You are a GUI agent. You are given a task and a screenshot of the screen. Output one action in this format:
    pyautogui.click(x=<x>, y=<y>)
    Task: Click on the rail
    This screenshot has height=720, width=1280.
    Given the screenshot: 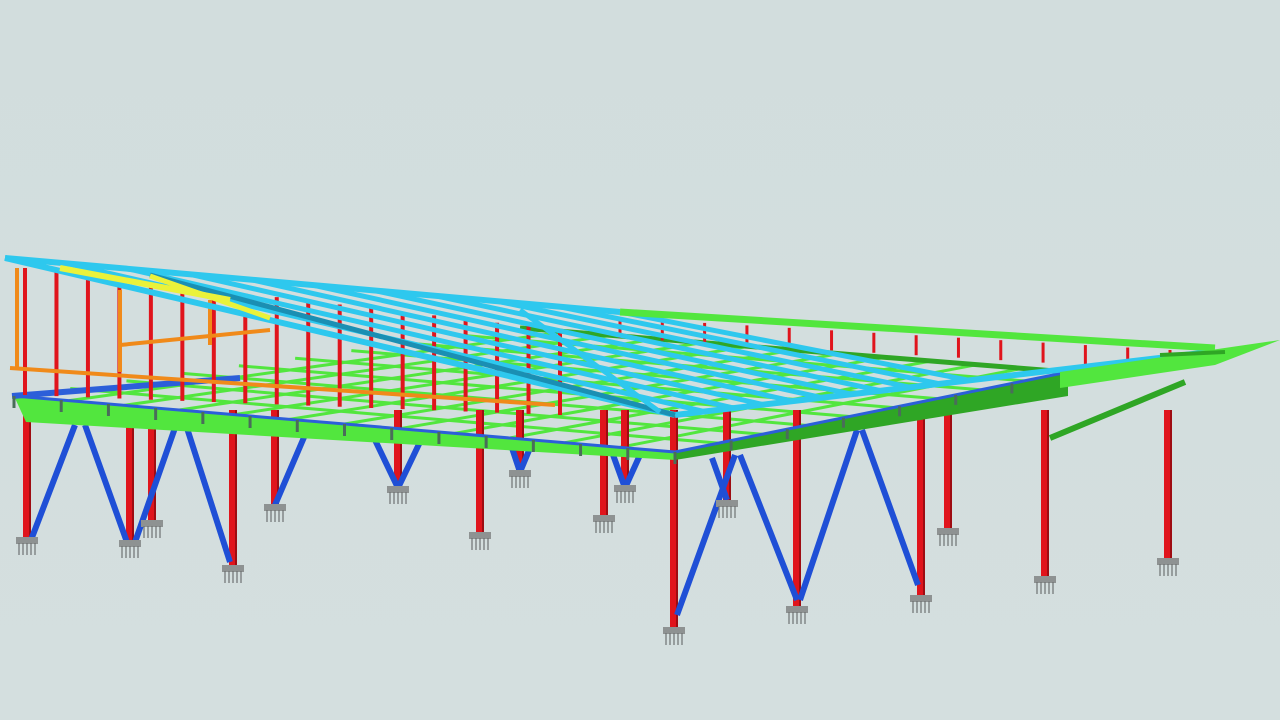 What is the action you would take?
    pyautogui.click(x=195, y=337)
    